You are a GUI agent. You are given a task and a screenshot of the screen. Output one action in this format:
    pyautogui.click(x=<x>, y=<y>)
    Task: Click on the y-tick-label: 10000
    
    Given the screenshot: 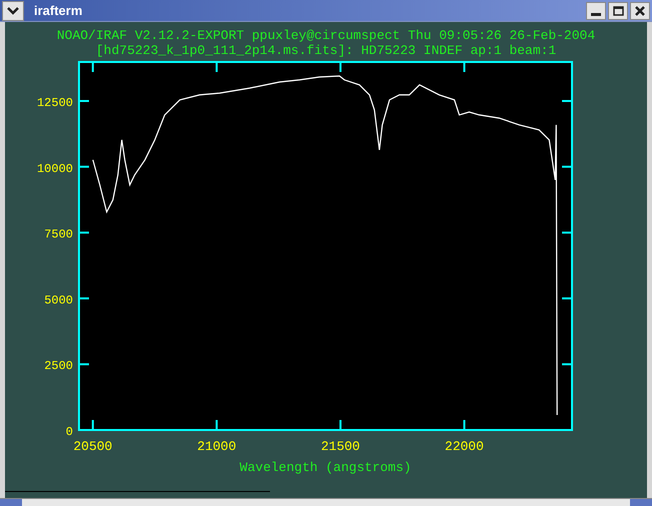 What is the action you would take?
    pyautogui.click(x=54, y=169)
    